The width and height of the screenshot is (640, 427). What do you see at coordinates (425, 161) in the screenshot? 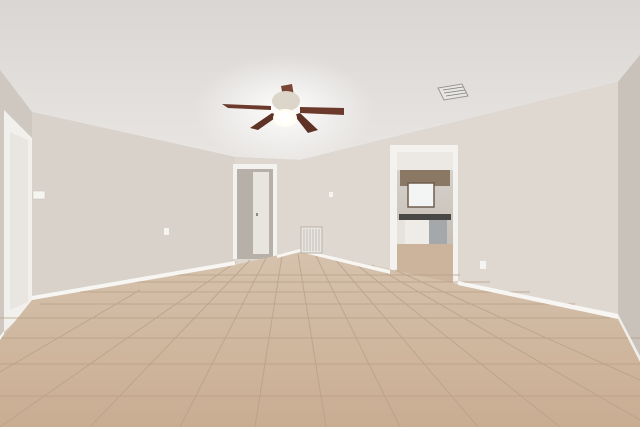
I see `kitchen-ceiling` at bounding box center [425, 161].